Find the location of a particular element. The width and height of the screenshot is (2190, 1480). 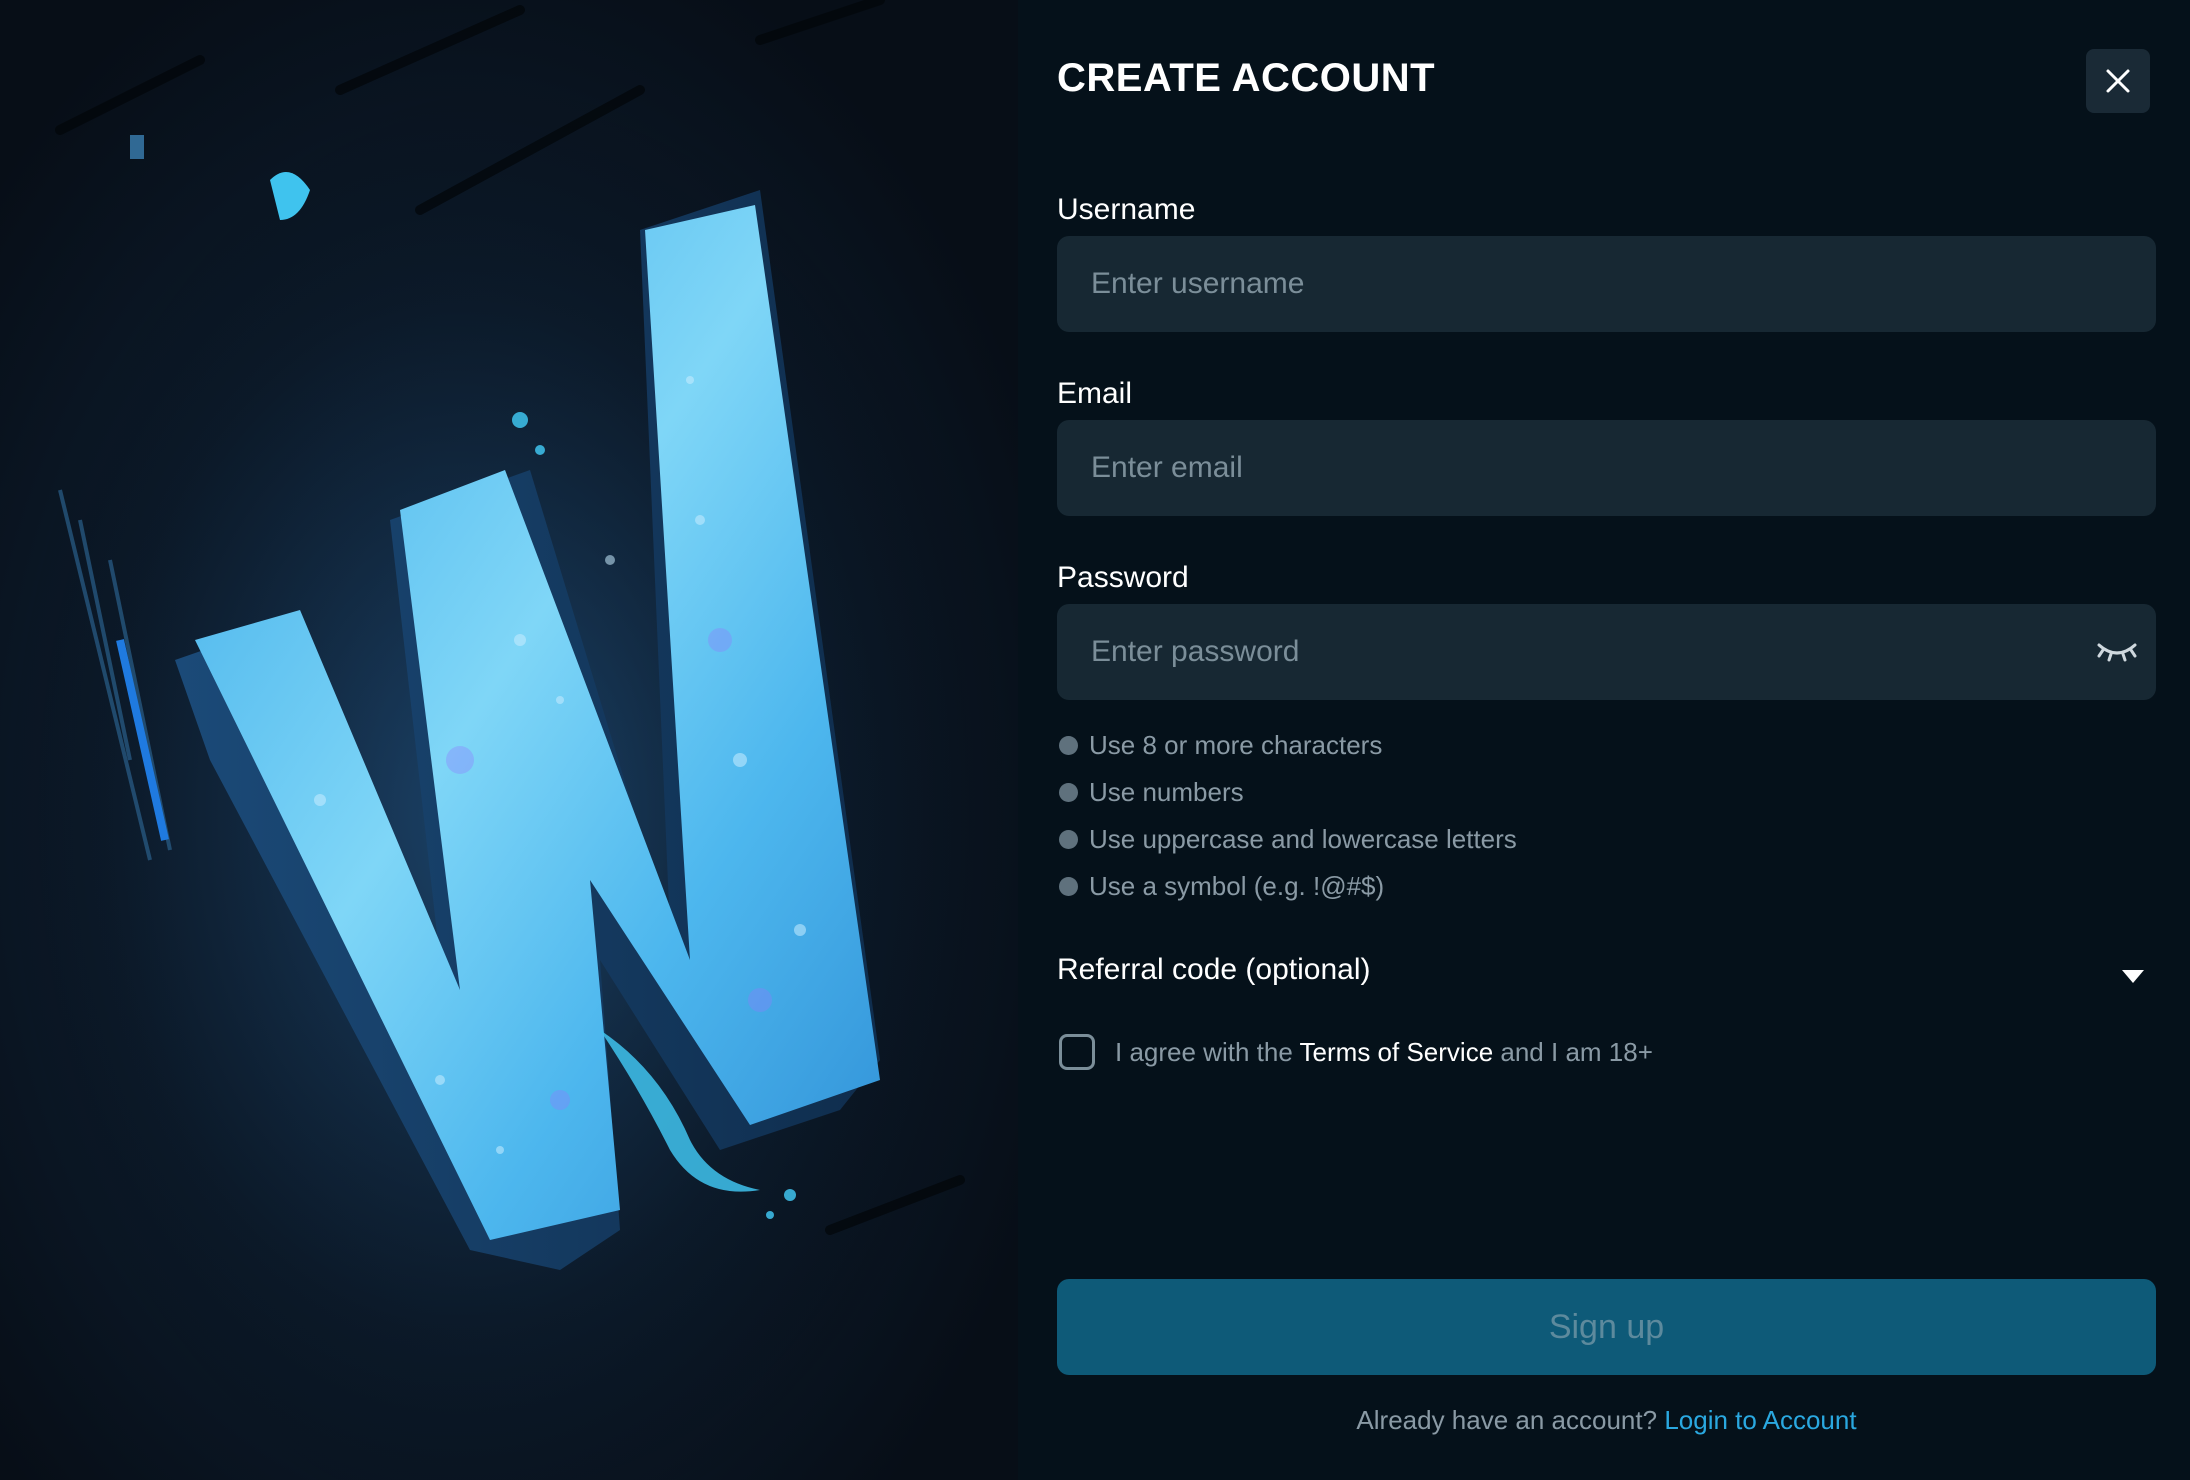

password-rule: Use 8 or more characters is located at coordinates (1287, 745).